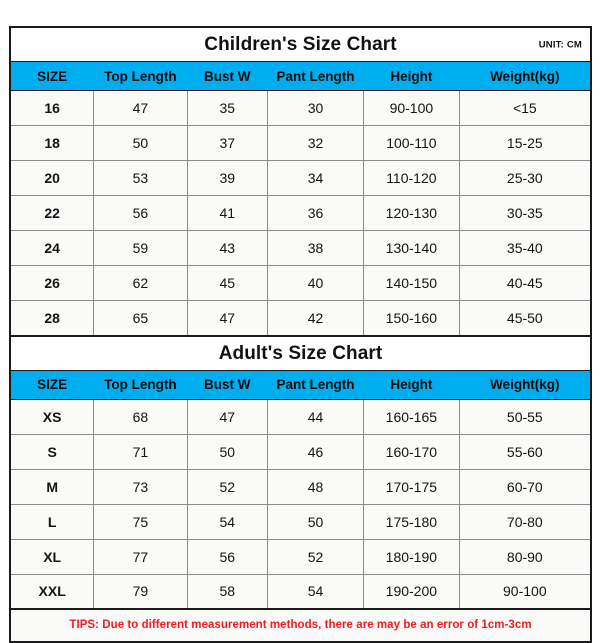  What do you see at coordinates (315, 213) in the screenshot?
I see `cell-pant-length: 36` at bounding box center [315, 213].